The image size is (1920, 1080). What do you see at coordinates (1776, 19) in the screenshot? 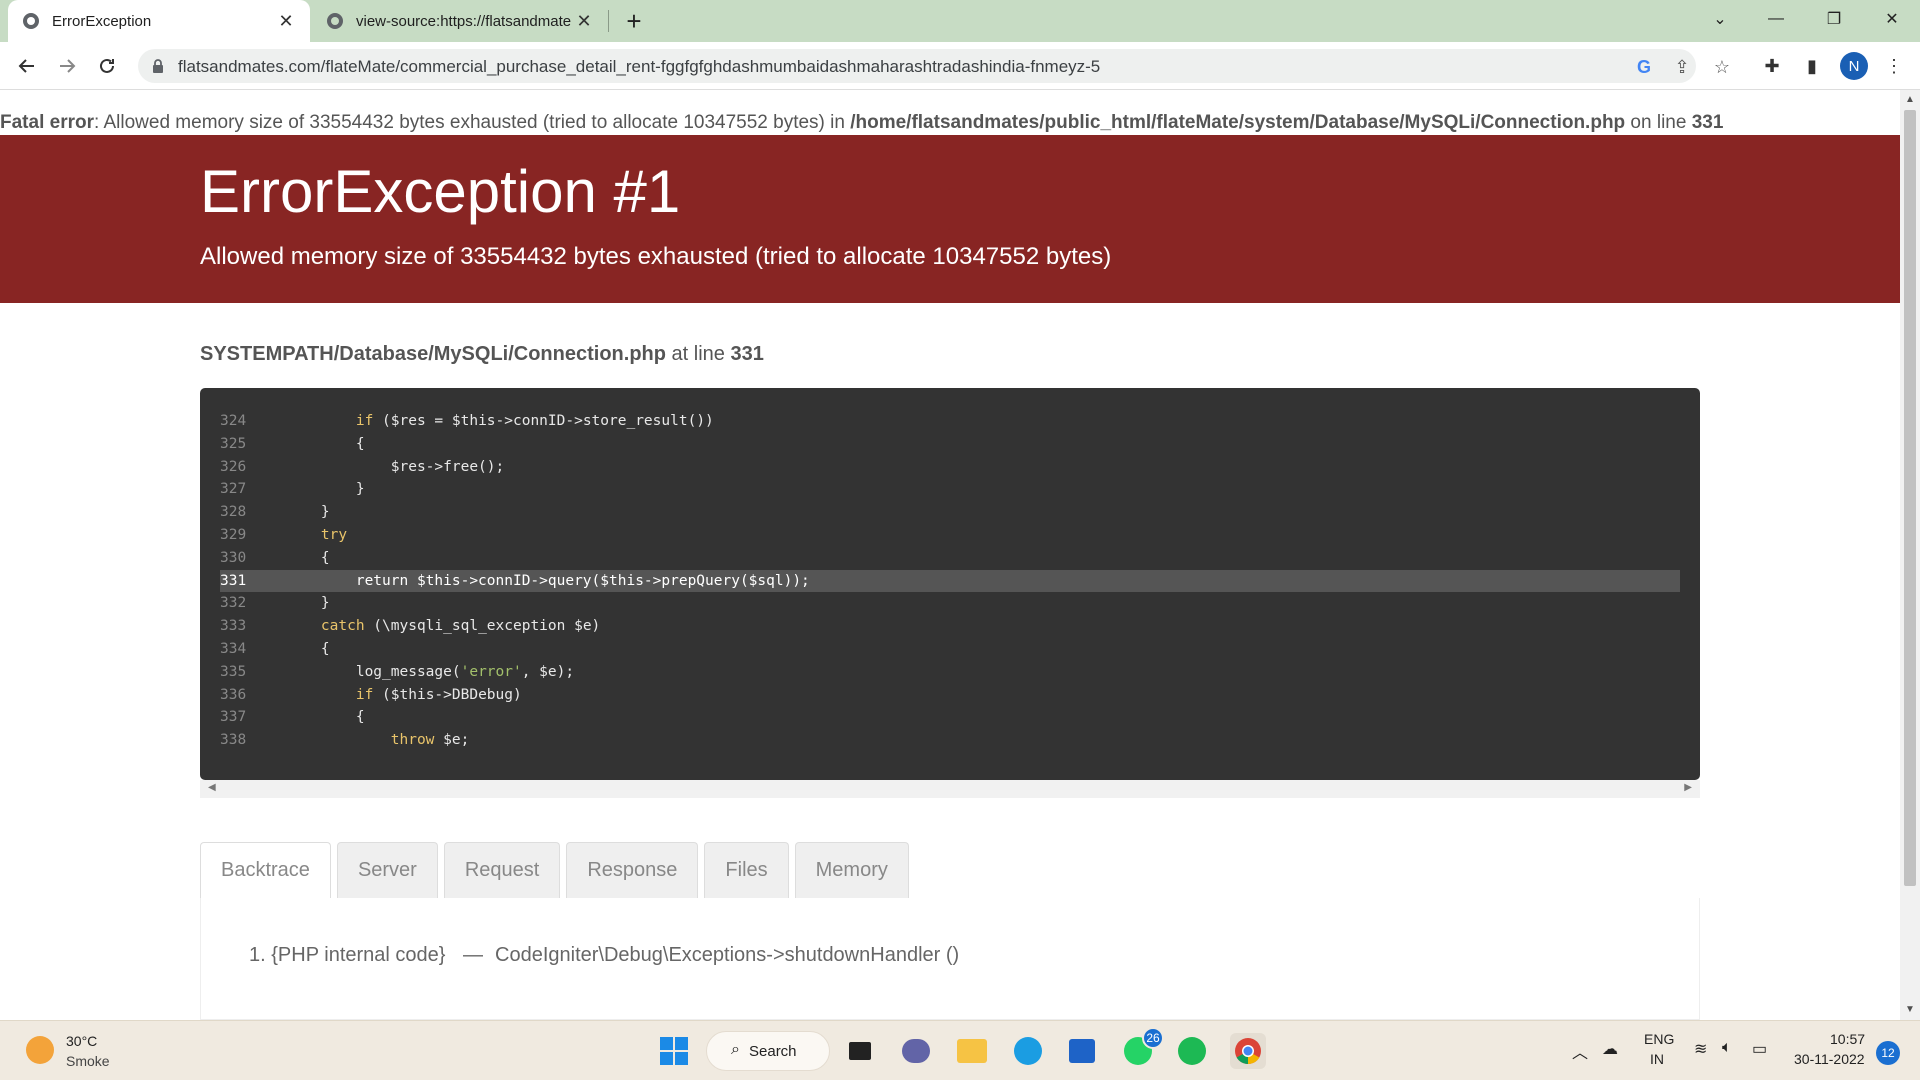
I see `minimize-button: —` at bounding box center [1776, 19].